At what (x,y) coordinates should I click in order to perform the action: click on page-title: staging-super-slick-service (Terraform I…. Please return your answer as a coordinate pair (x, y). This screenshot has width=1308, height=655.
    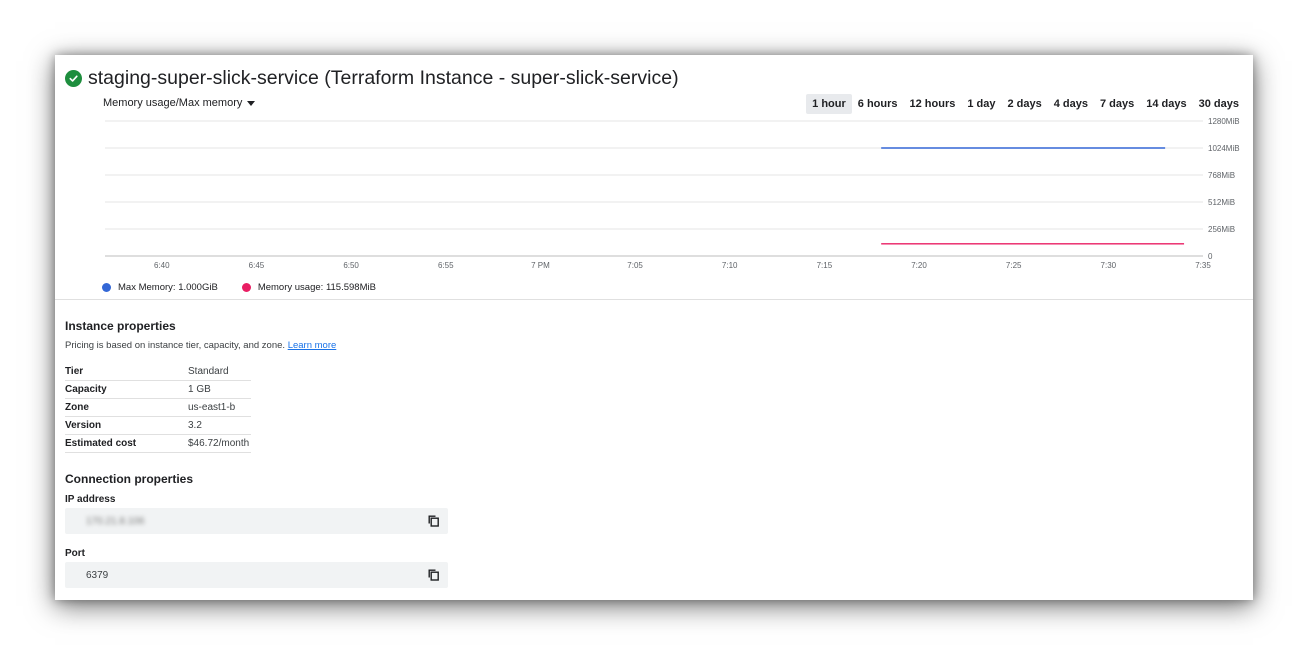
    Looking at the image, I should click on (383, 78).